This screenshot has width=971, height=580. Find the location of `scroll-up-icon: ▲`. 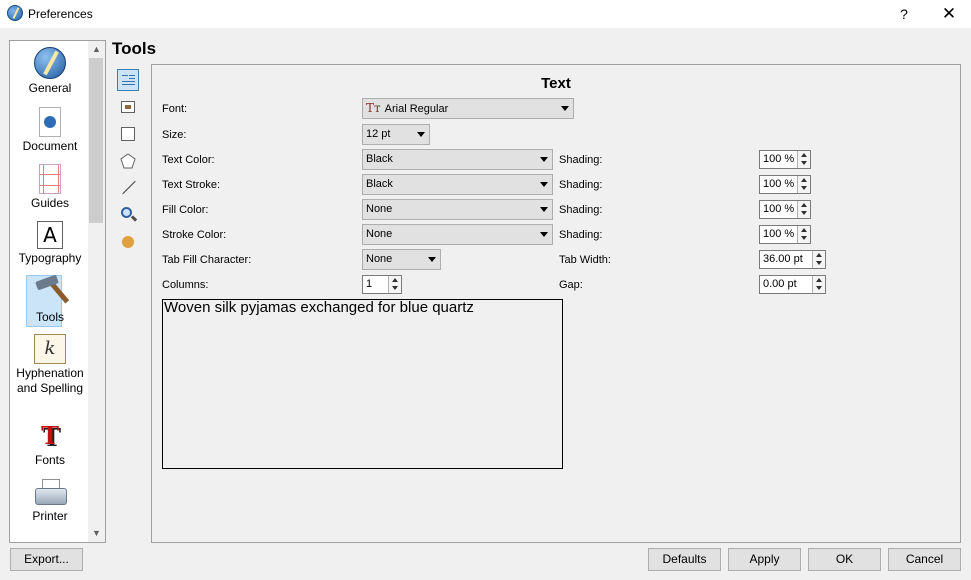

scroll-up-icon: ▲ is located at coordinates (96, 49).